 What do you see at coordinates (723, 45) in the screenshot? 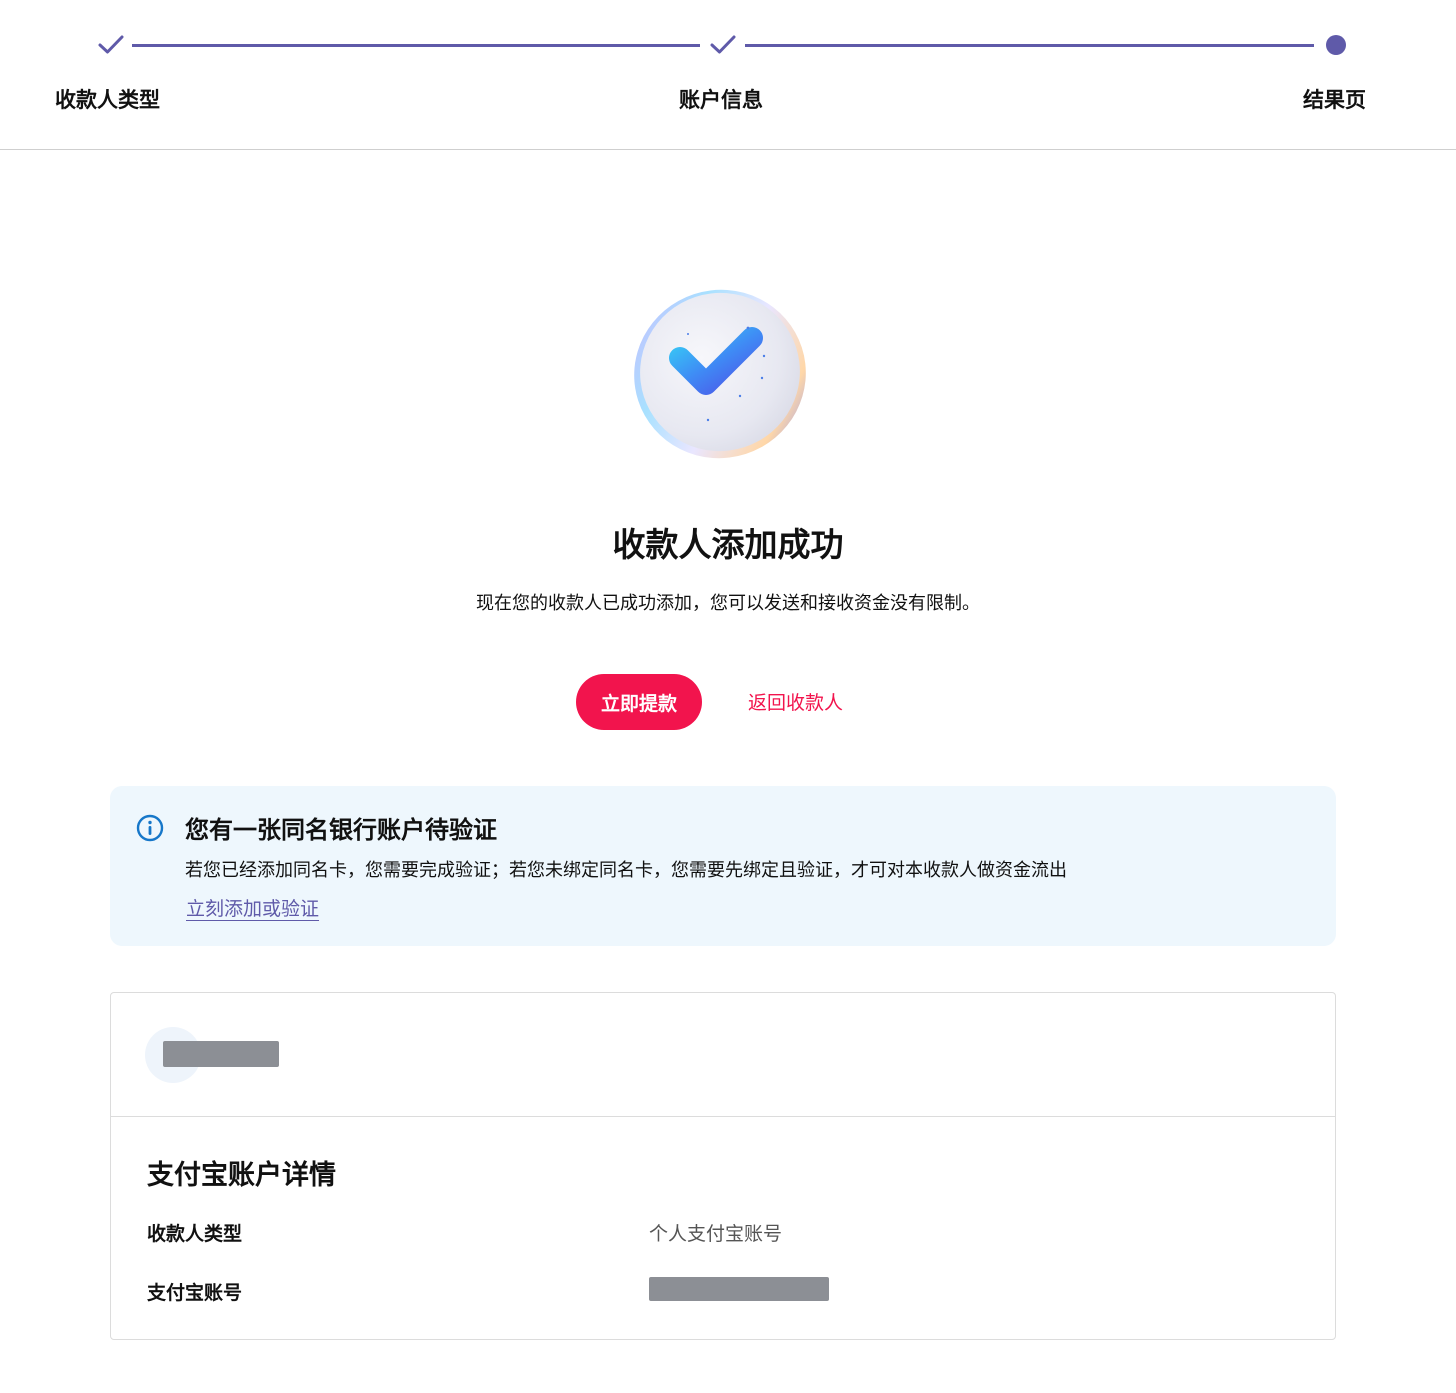
I see `step-2-check-icon` at bounding box center [723, 45].